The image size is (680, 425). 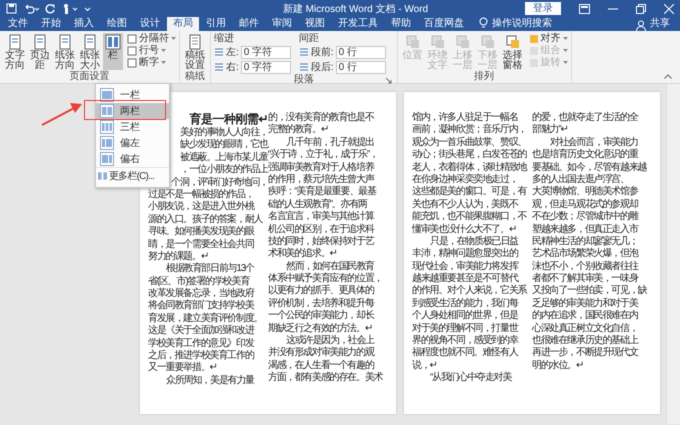 What do you see at coordinates (210, 381) in the screenshot?
I see `text-line: 众所周知，美是有力量` at bounding box center [210, 381].